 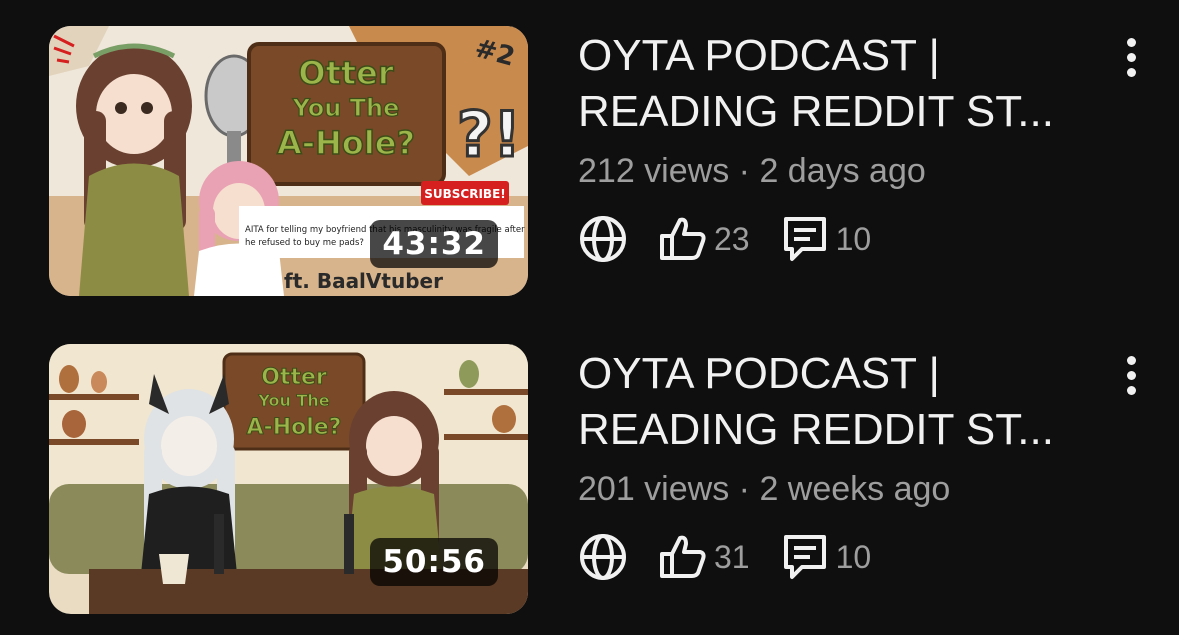 What do you see at coordinates (842, 171) in the screenshot?
I see `upload-age: 2 days ago` at bounding box center [842, 171].